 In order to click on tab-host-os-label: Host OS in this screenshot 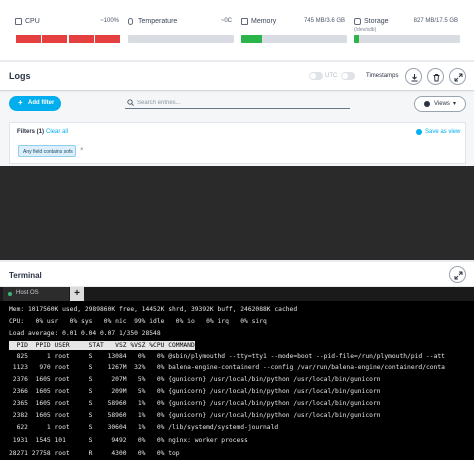, I will do `click(27, 293)`.